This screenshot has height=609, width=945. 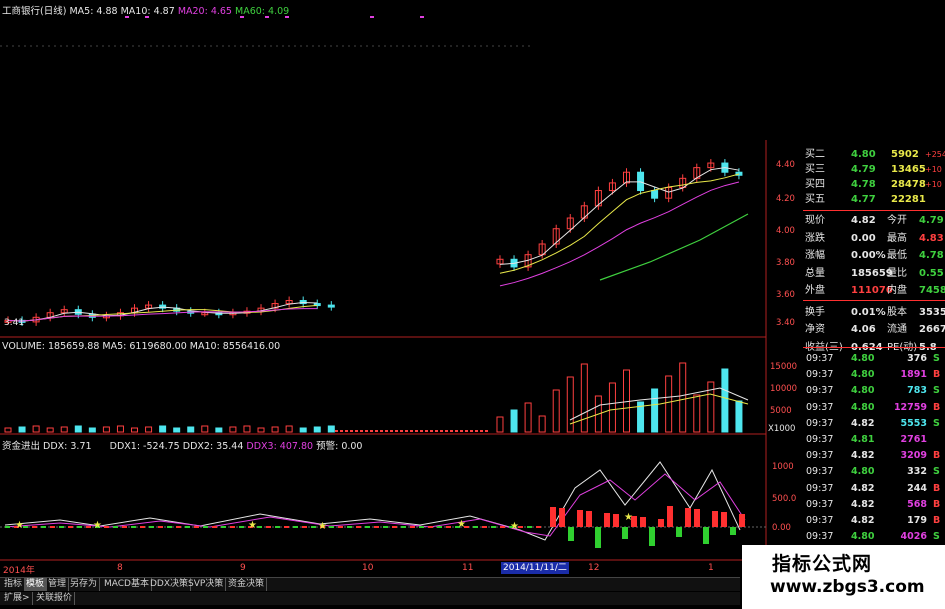 I want to click on quote-value: 4.83, so click(x=931, y=238).